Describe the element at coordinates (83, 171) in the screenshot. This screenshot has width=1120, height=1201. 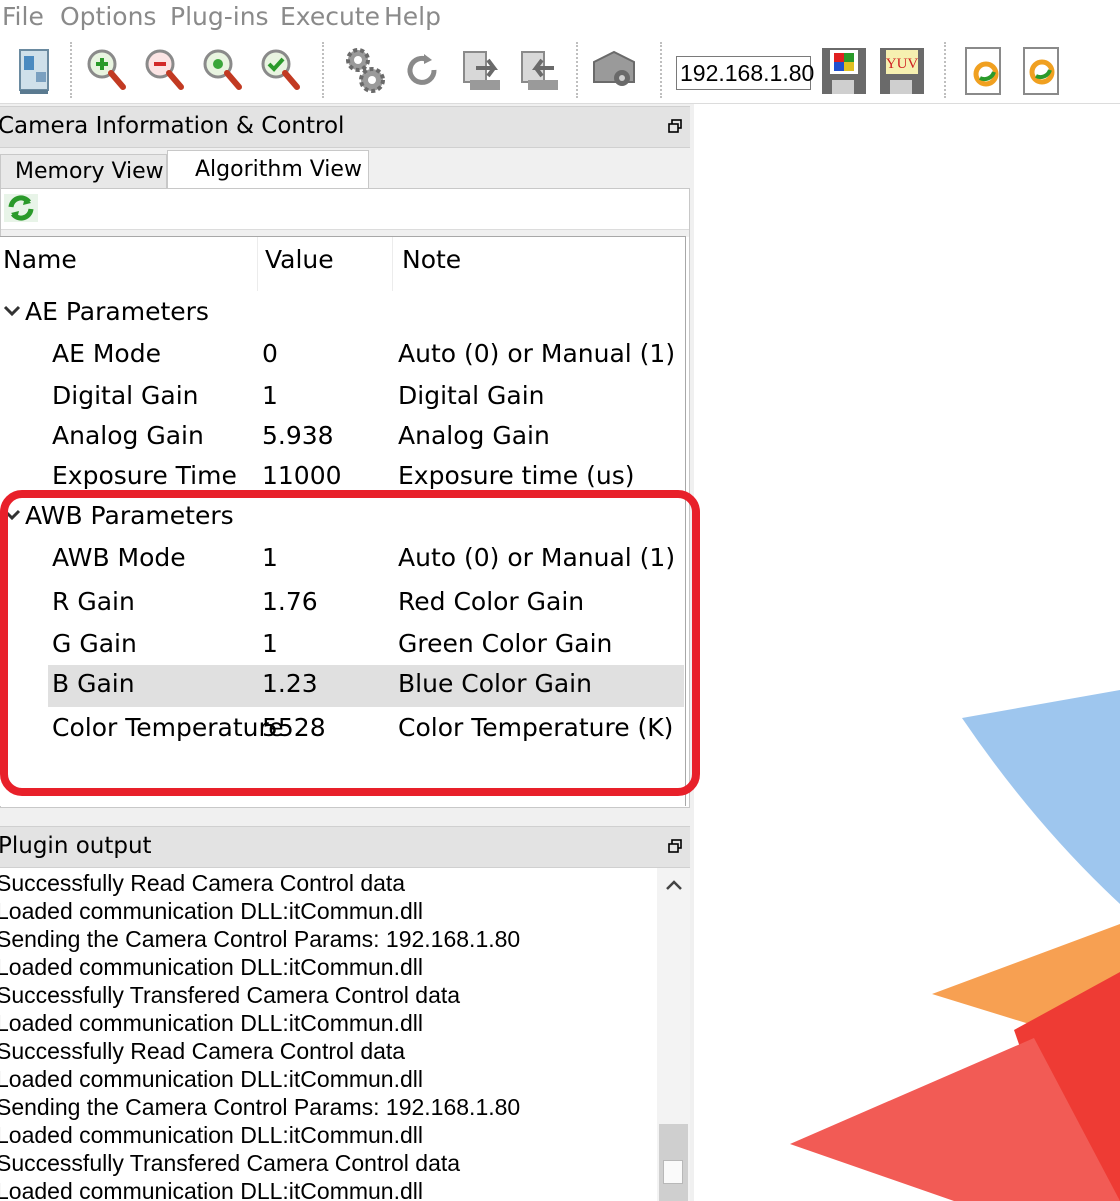
I see `tab-memory-view: Memory View` at that location.